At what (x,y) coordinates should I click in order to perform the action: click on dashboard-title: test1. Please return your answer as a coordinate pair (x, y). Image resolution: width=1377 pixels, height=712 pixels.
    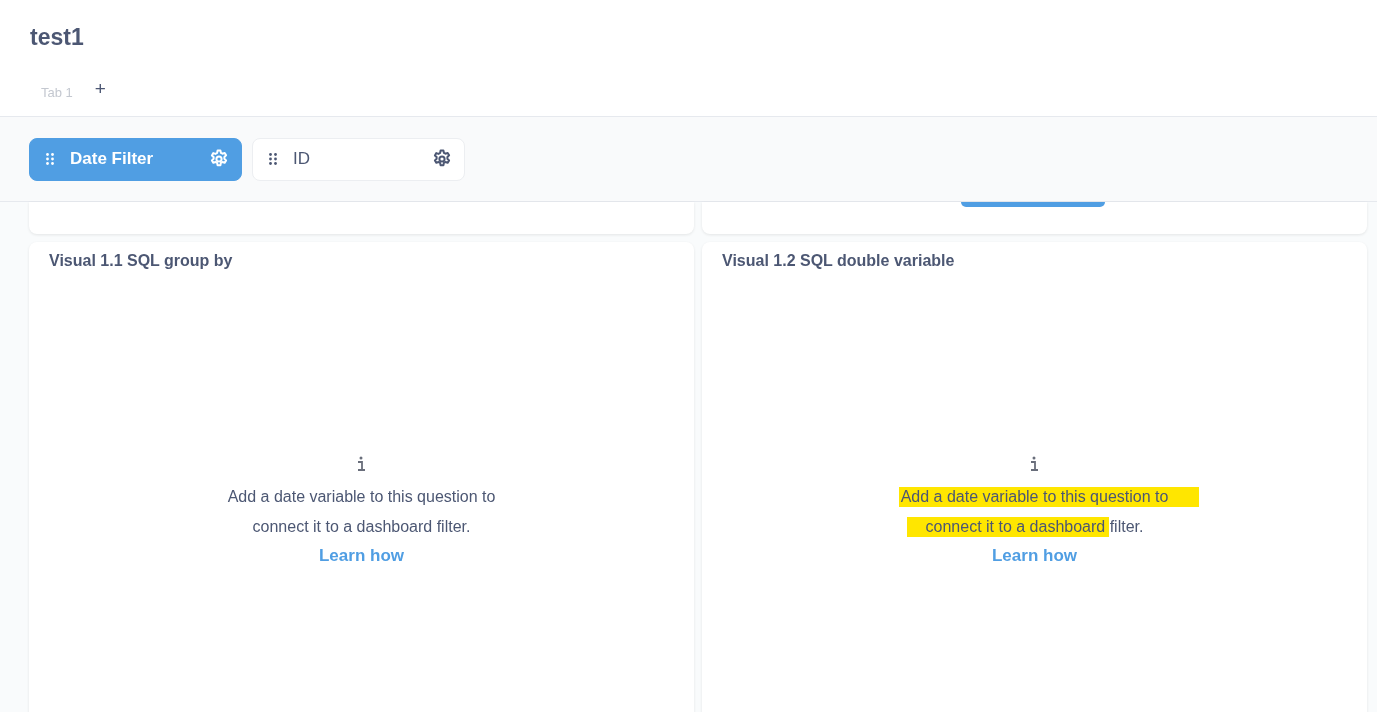
    Looking at the image, I should click on (57, 37).